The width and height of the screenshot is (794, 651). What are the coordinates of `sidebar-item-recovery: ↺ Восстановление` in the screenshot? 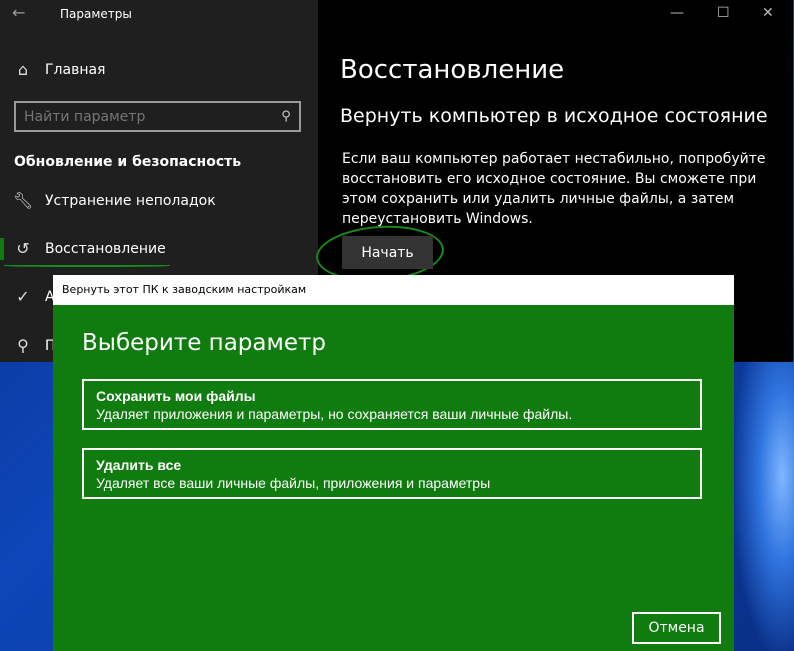 It's located at (89, 248).